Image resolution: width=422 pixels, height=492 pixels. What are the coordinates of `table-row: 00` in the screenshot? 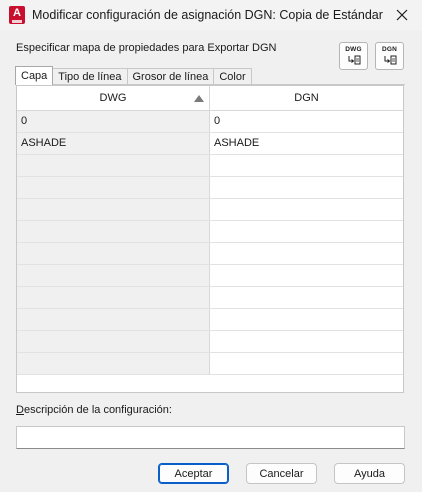 It's located at (210, 122).